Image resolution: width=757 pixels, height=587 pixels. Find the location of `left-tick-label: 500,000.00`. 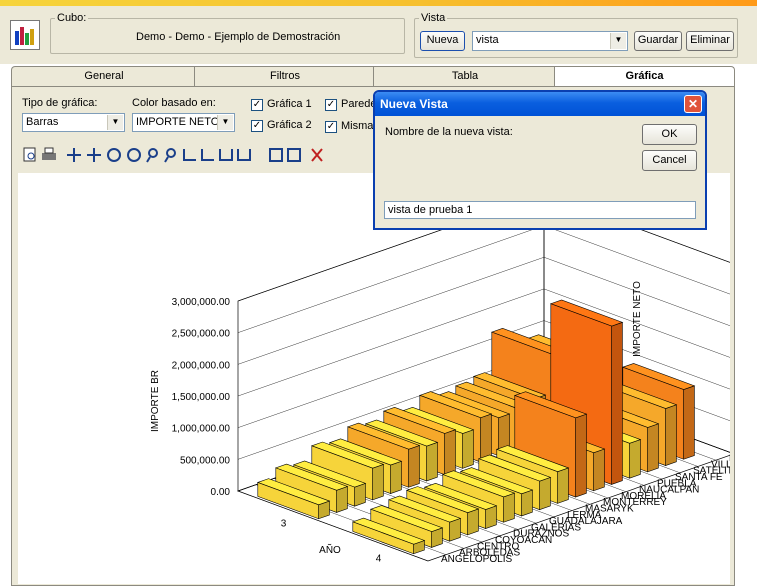

left-tick-label: 500,000.00 is located at coordinates (205, 460).